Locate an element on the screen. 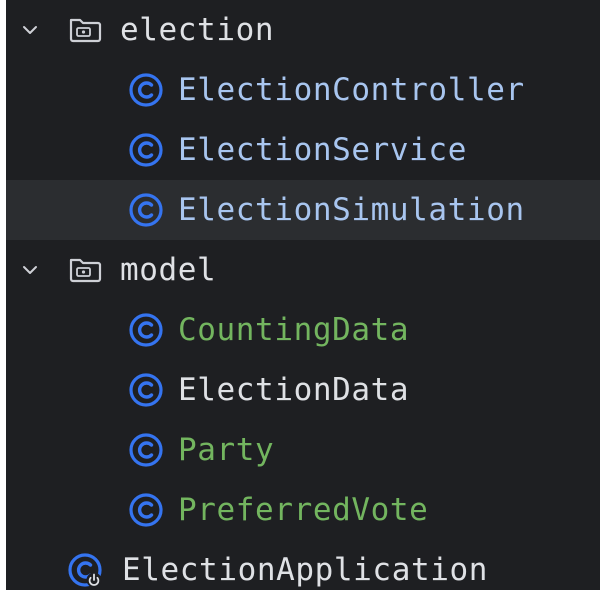  class-label: PreferredVote is located at coordinates (303, 510).